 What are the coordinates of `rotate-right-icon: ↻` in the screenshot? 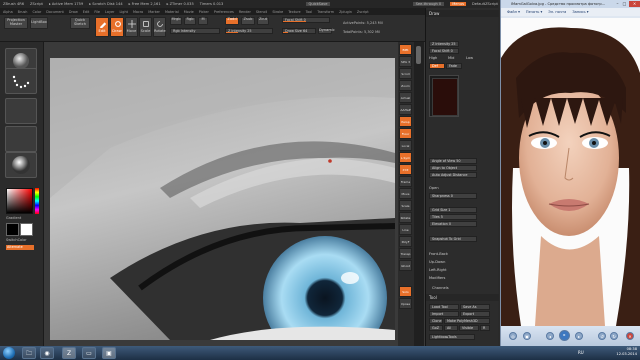 It's located at (614, 336).